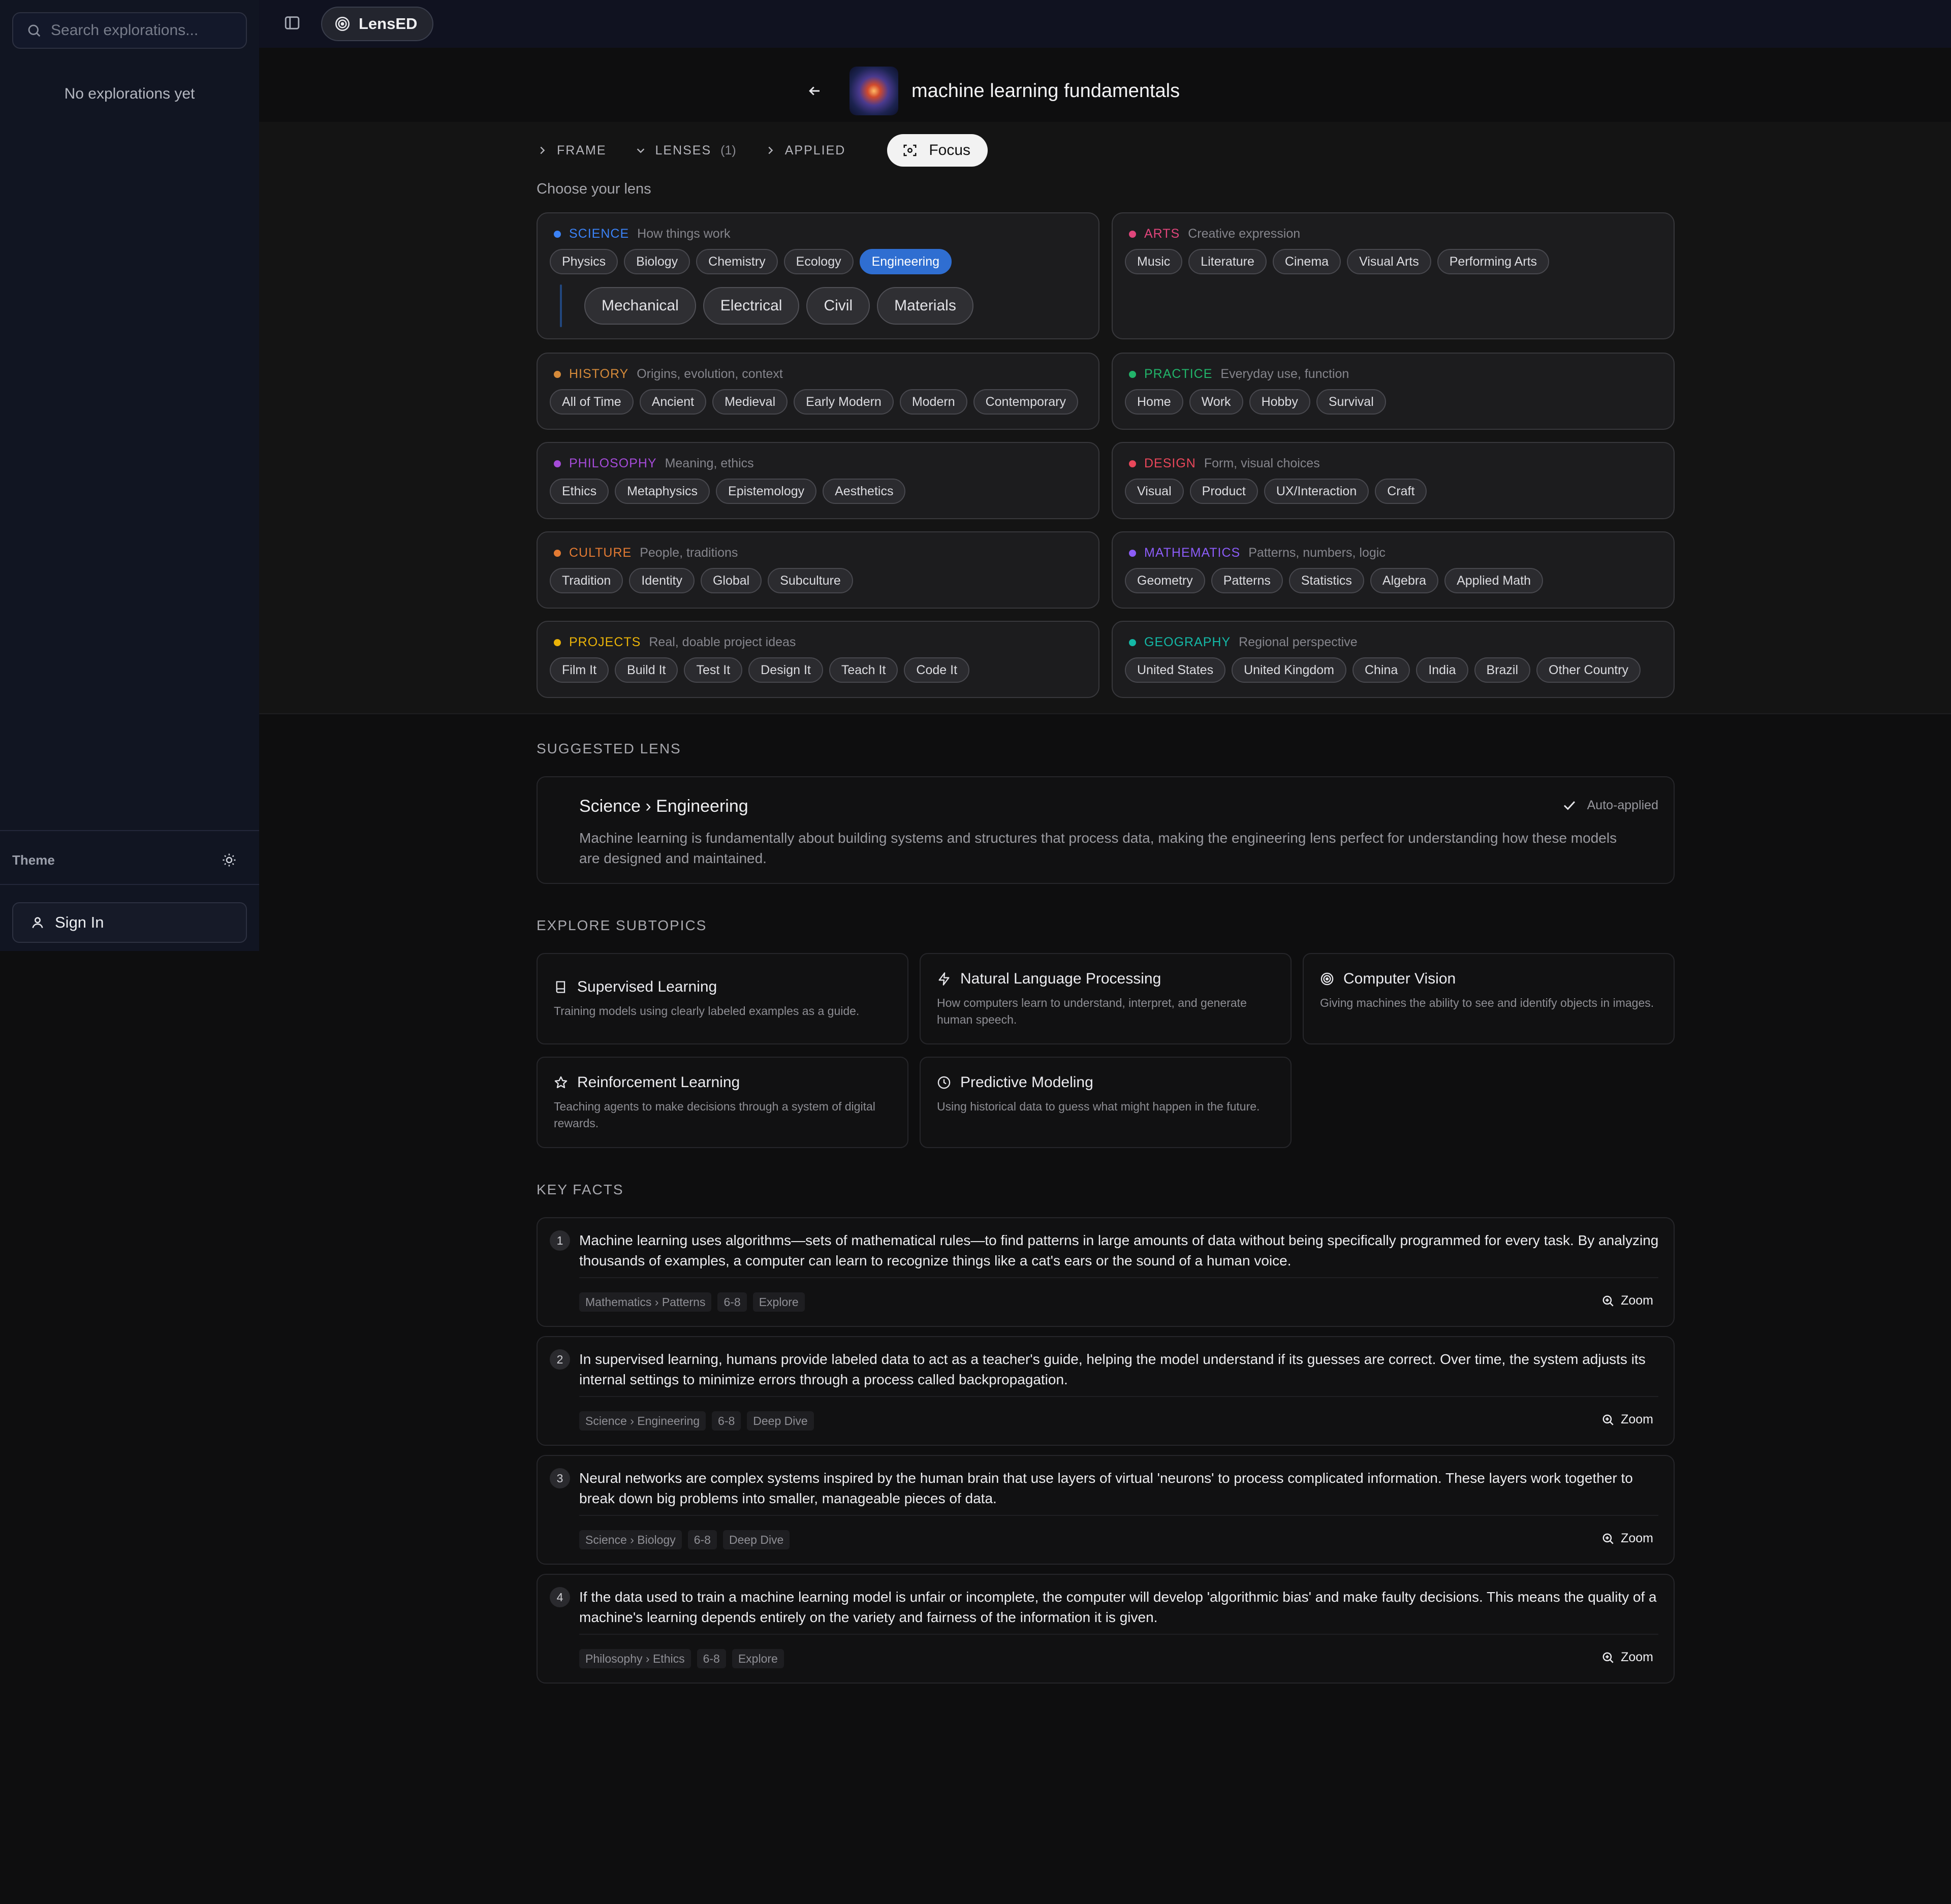 This screenshot has width=1951, height=1904. I want to click on lens-chip-united-states: United States, so click(1175, 670).